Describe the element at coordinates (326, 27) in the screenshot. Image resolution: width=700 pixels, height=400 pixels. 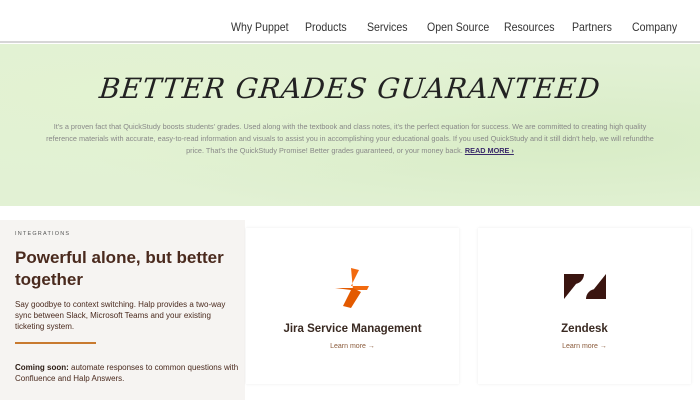
I see `nav-products: Products` at that location.